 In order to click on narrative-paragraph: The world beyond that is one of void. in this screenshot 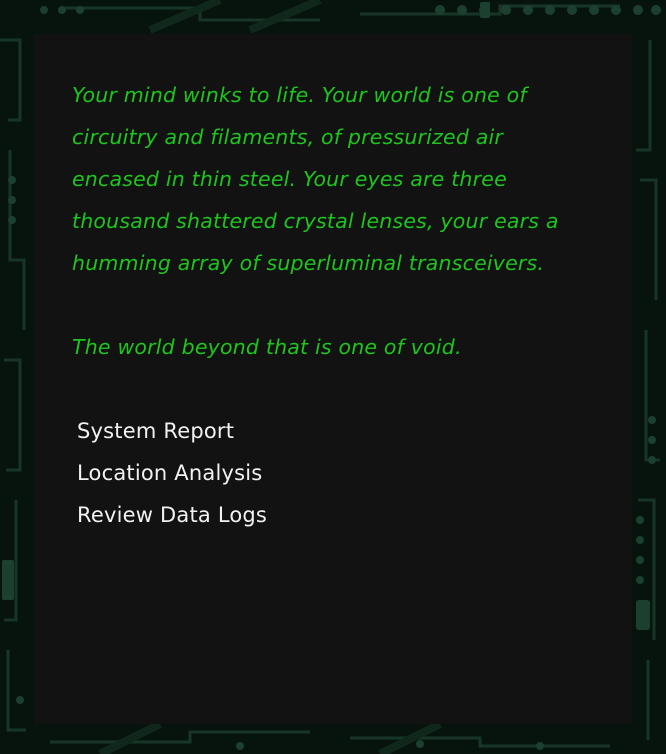, I will do `click(267, 347)`.